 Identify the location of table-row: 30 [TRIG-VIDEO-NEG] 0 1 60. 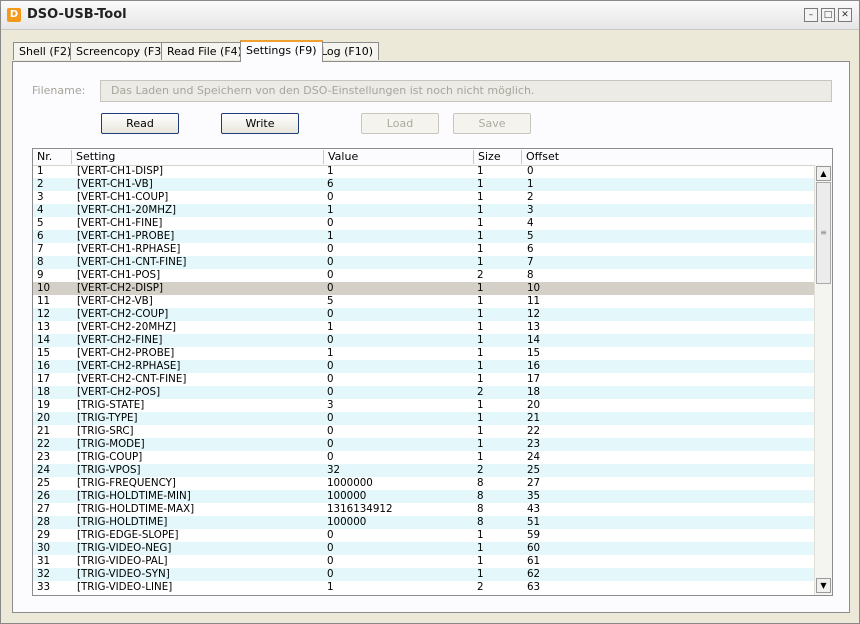
(423, 548).